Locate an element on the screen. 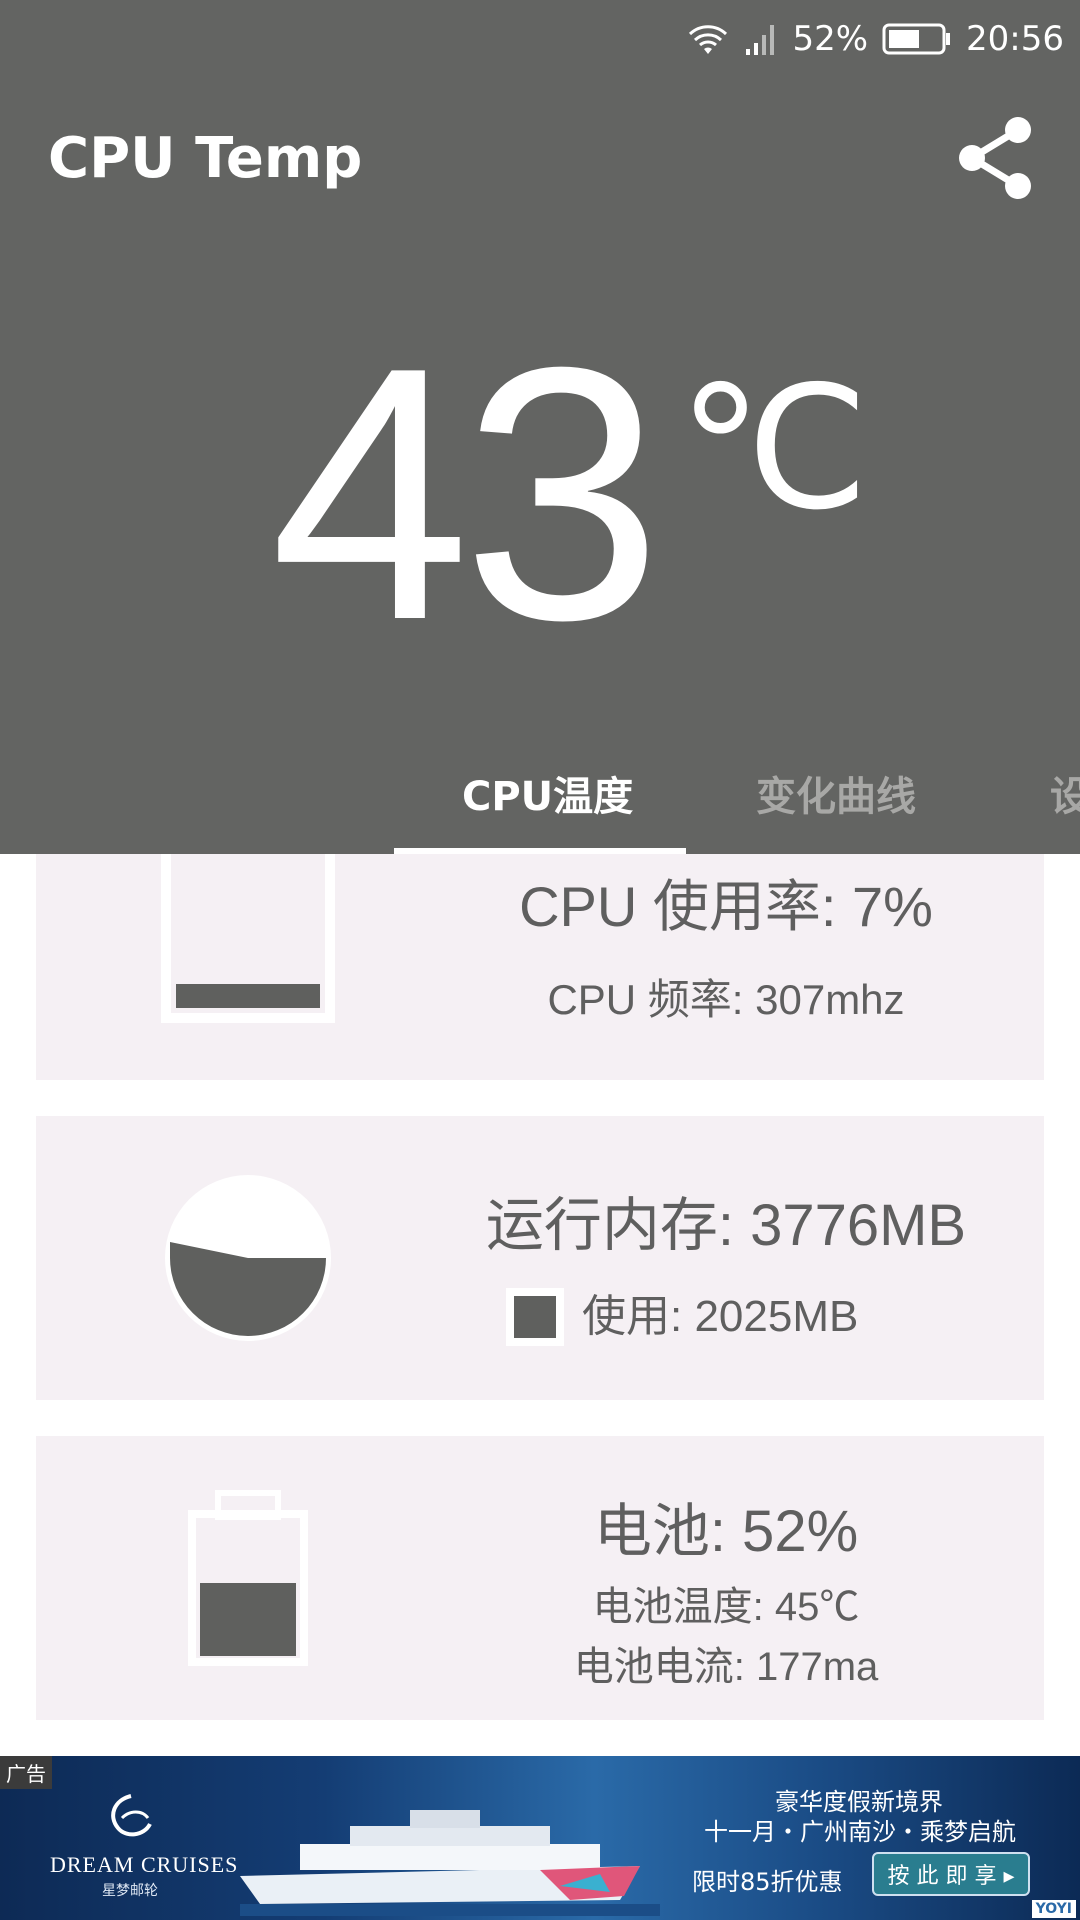 The image size is (1080, 1920). share-button is located at coordinates (996, 158).